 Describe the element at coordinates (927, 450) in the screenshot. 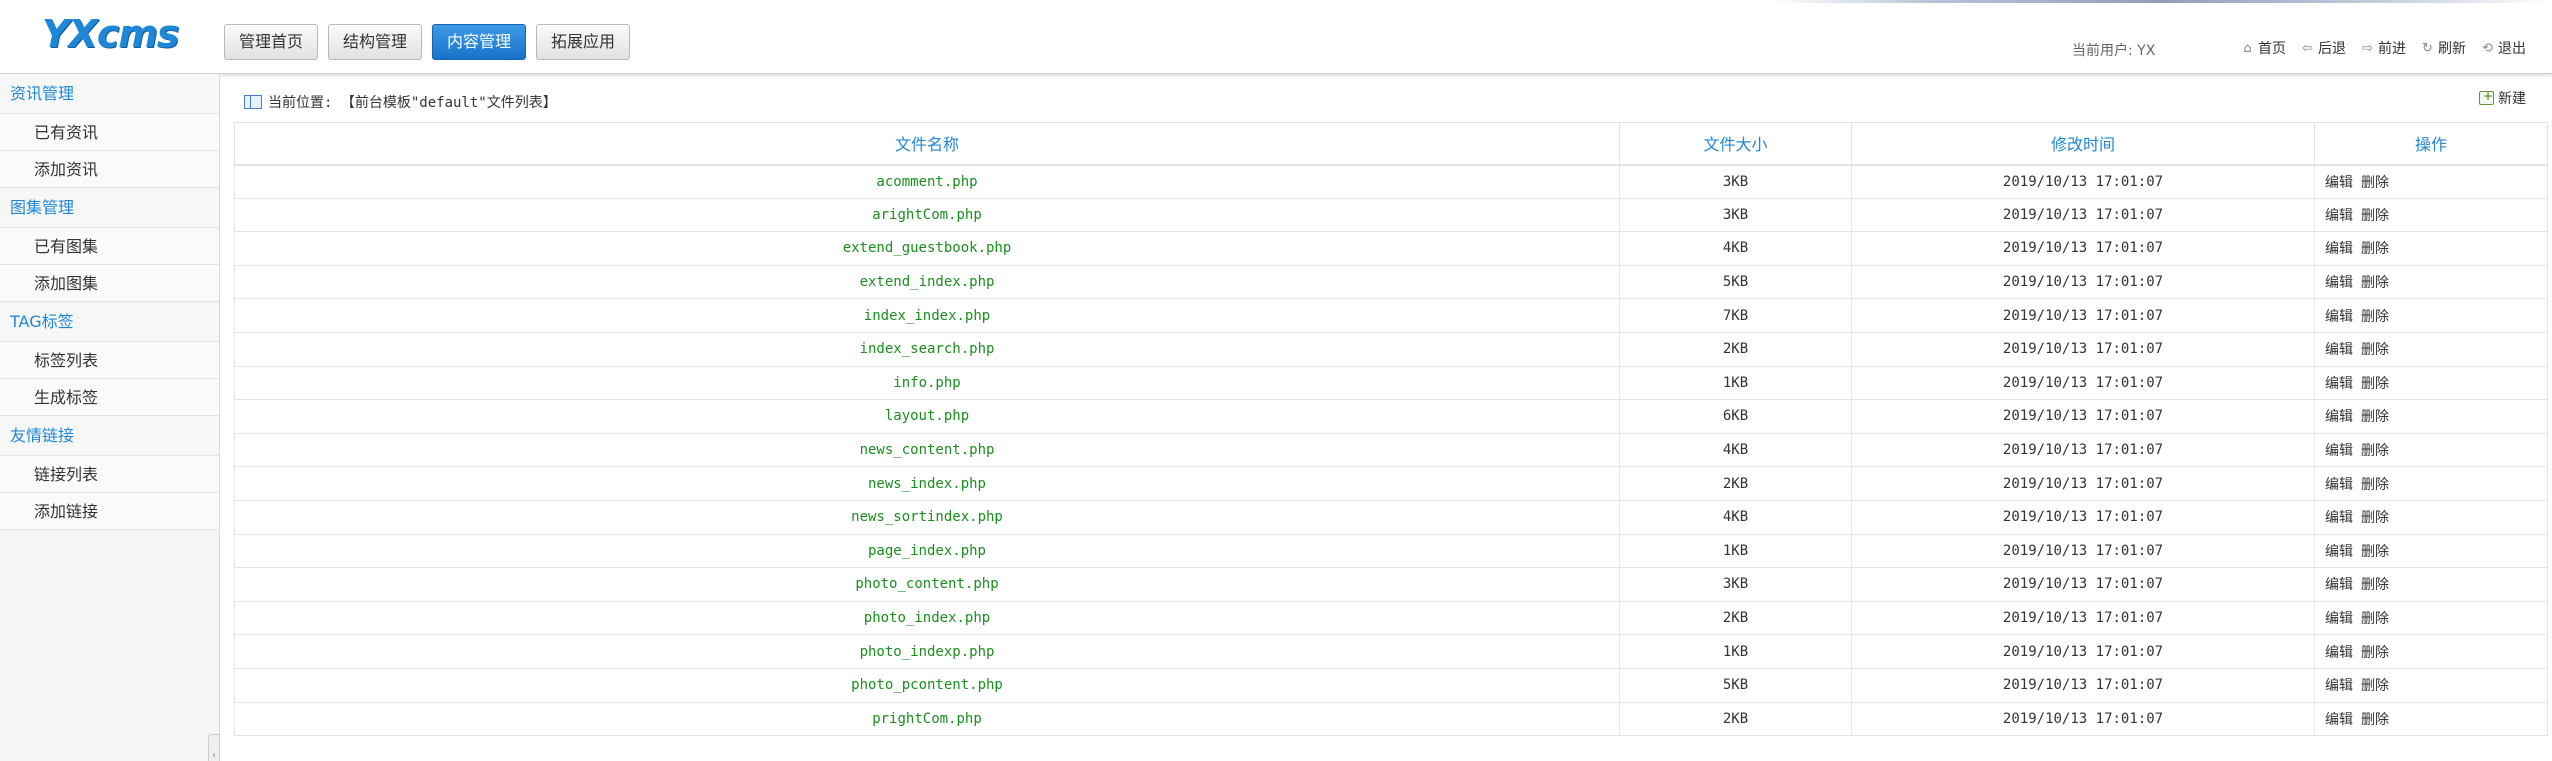

I see `file-name-cell: news_content.php` at that location.